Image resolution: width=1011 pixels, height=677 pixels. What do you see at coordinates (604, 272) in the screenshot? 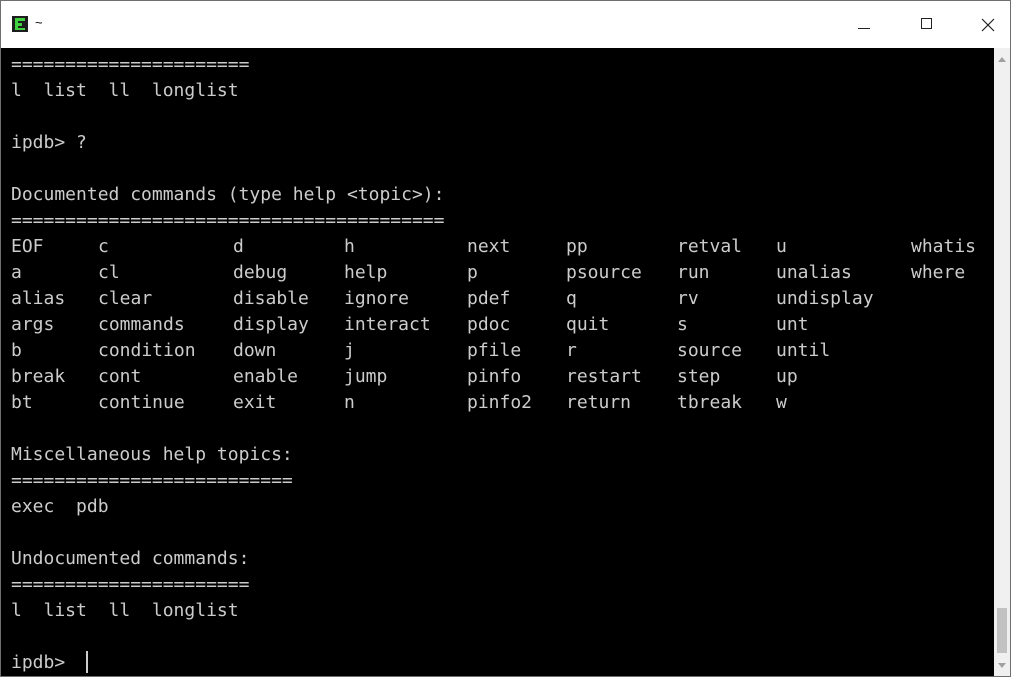
I see `command-psource: psource` at bounding box center [604, 272].